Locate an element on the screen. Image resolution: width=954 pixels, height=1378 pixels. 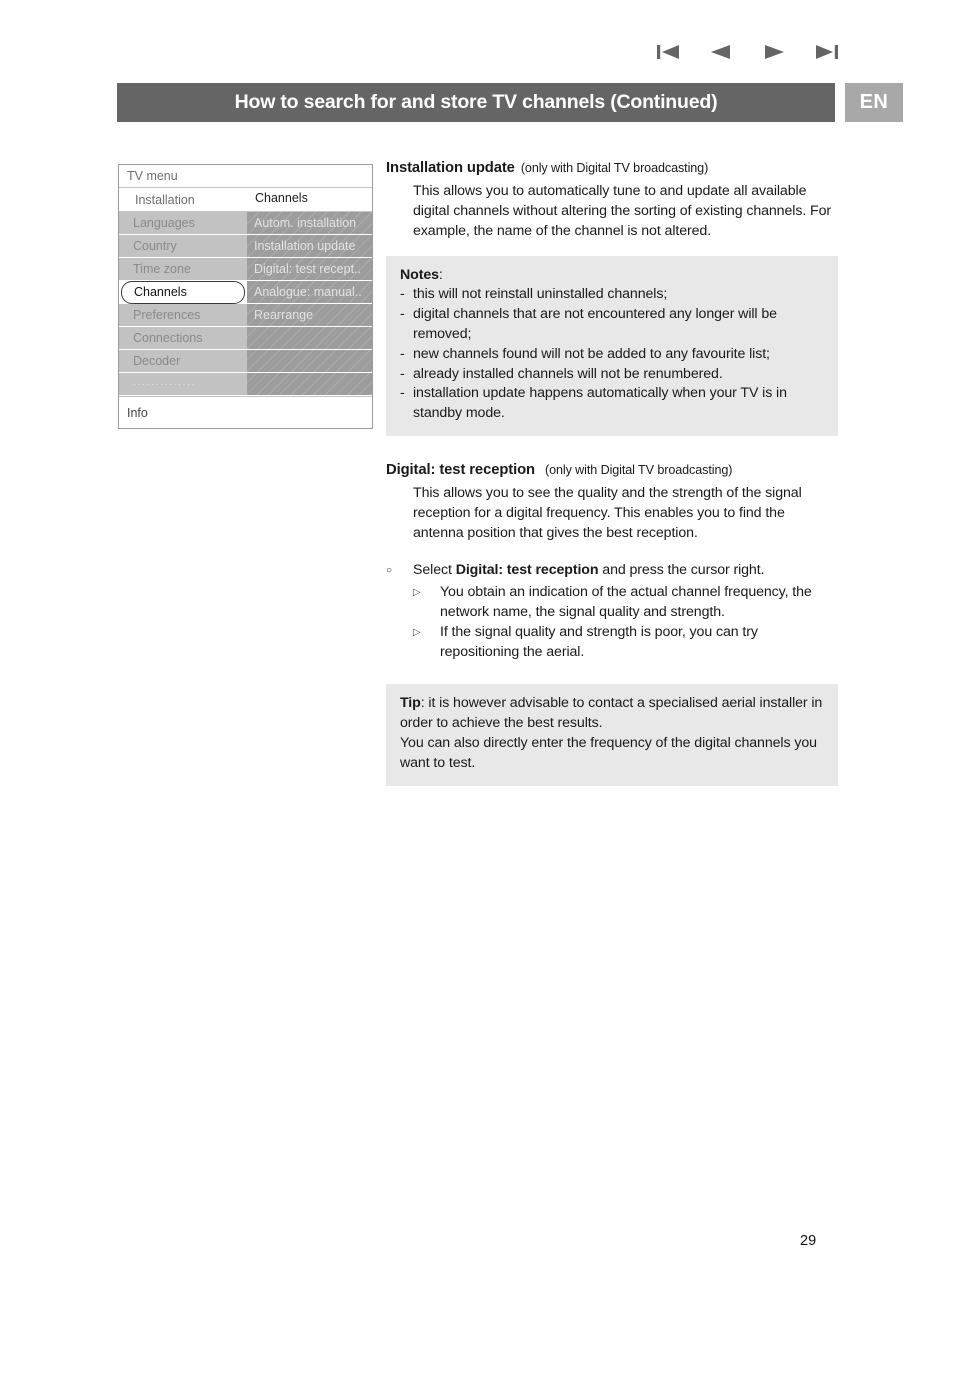
notes-title: Notes is located at coordinates (419, 274).